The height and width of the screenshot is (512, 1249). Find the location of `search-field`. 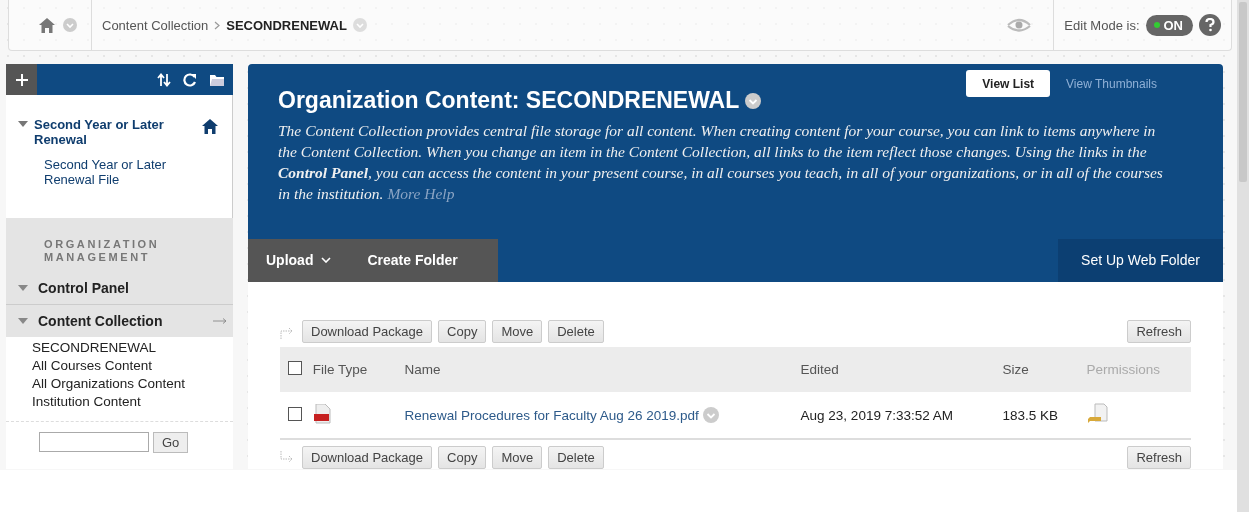

search-field is located at coordinates (94, 442).